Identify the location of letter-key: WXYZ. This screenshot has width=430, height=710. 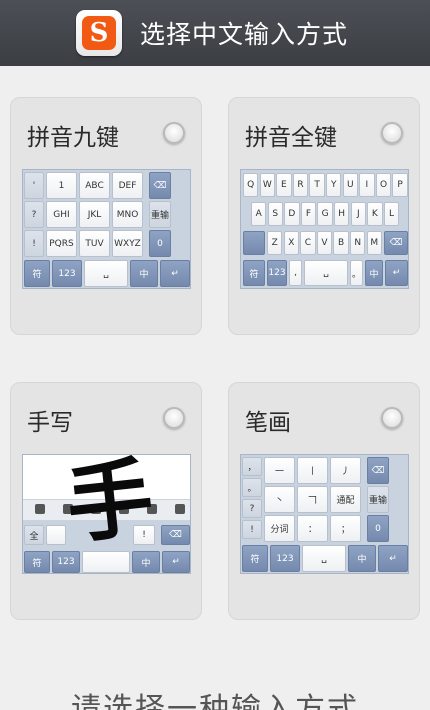
(127, 243).